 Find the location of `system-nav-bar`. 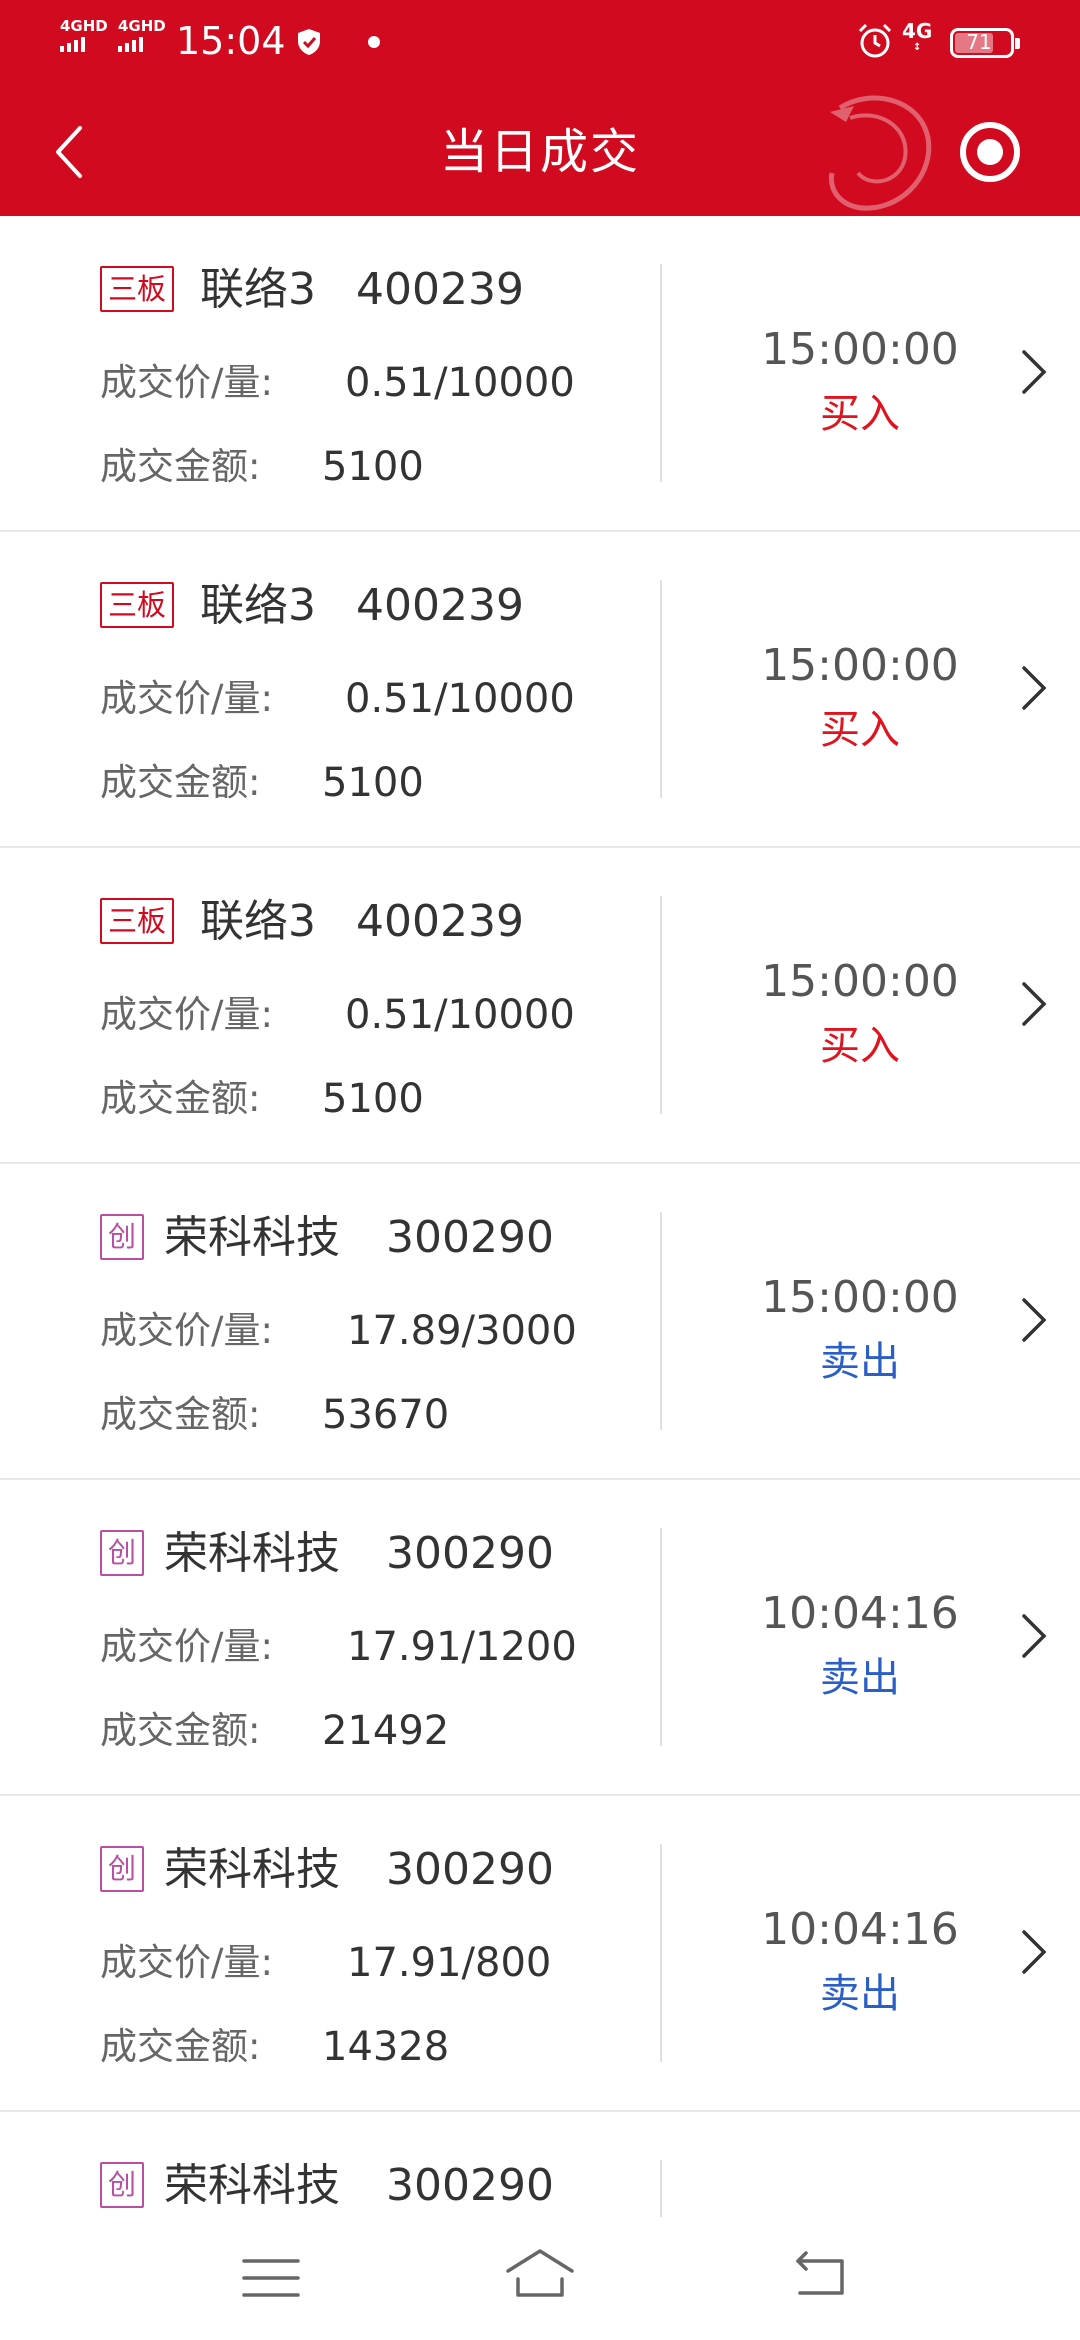

system-nav-bar is located at coordinates (540, 2278).